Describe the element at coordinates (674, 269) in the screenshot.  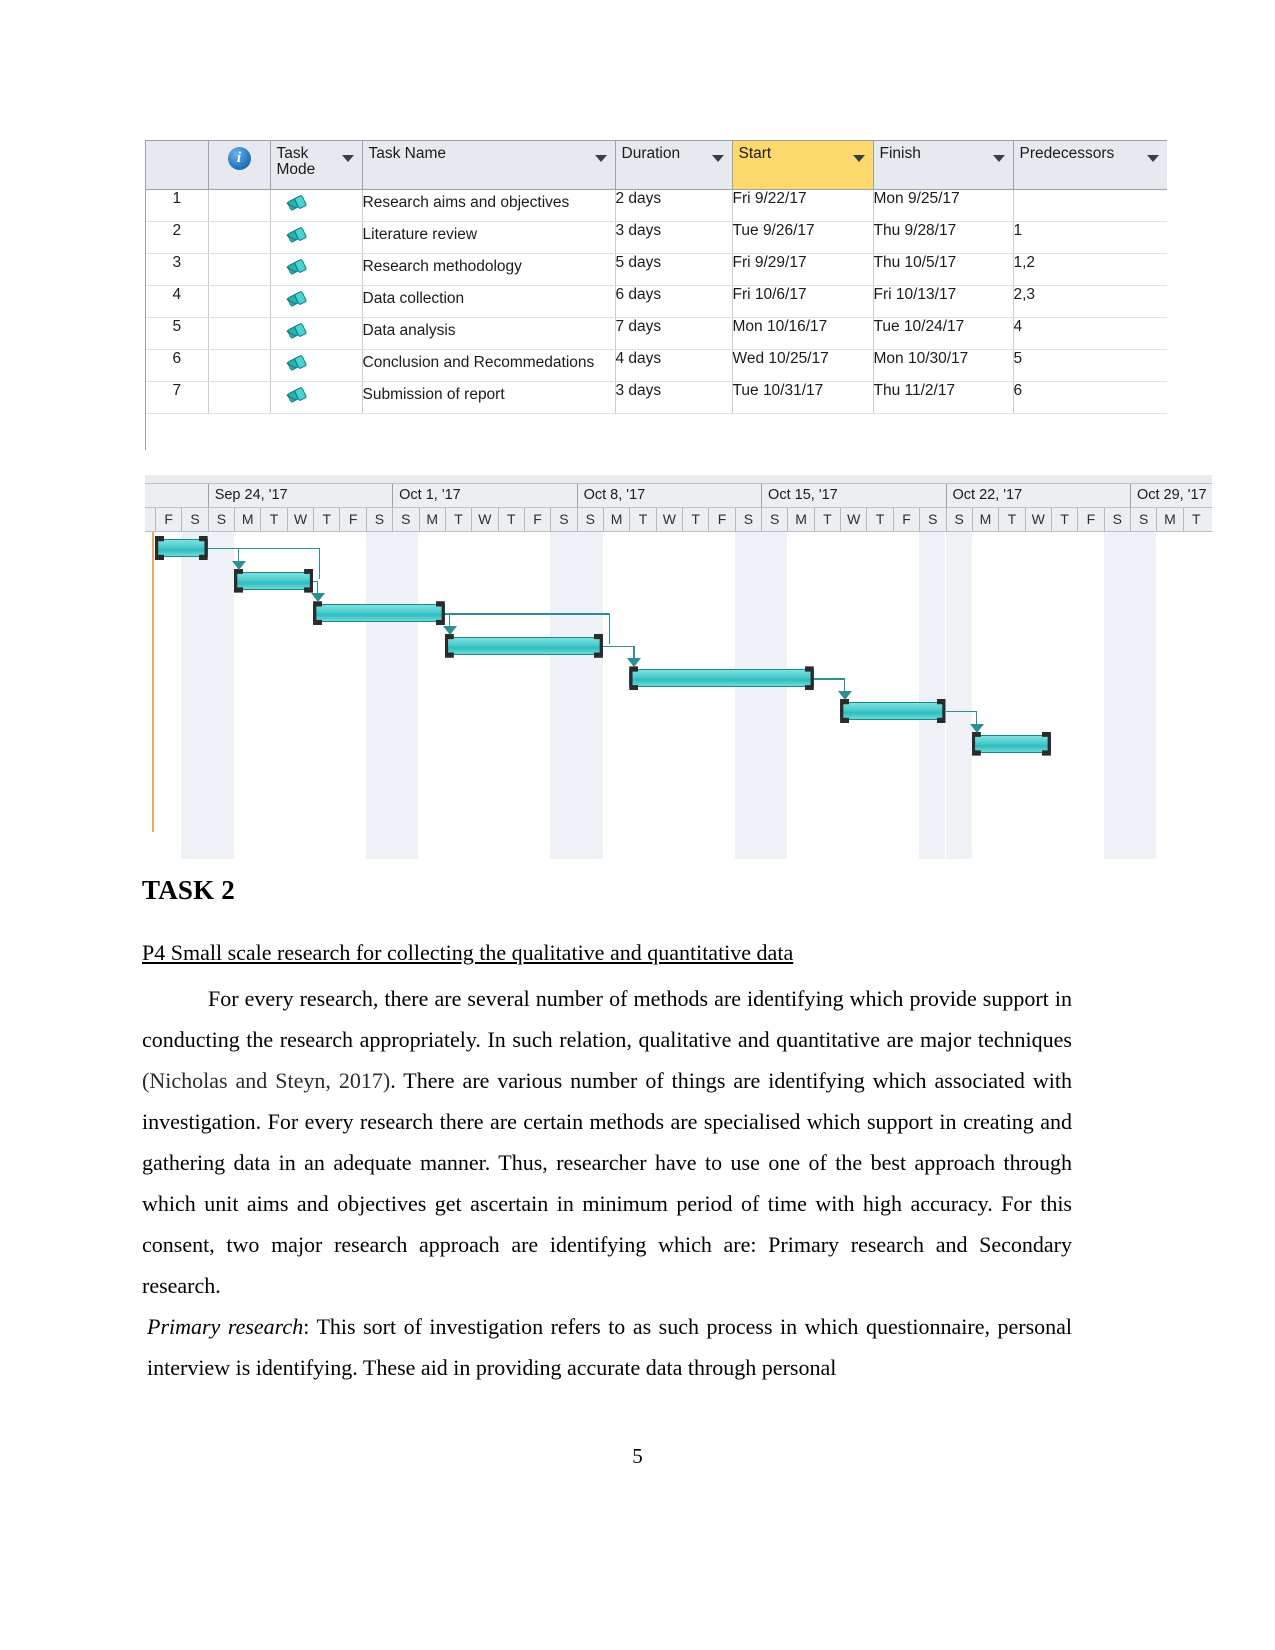
I see `row-duration: 5 days` at that location.